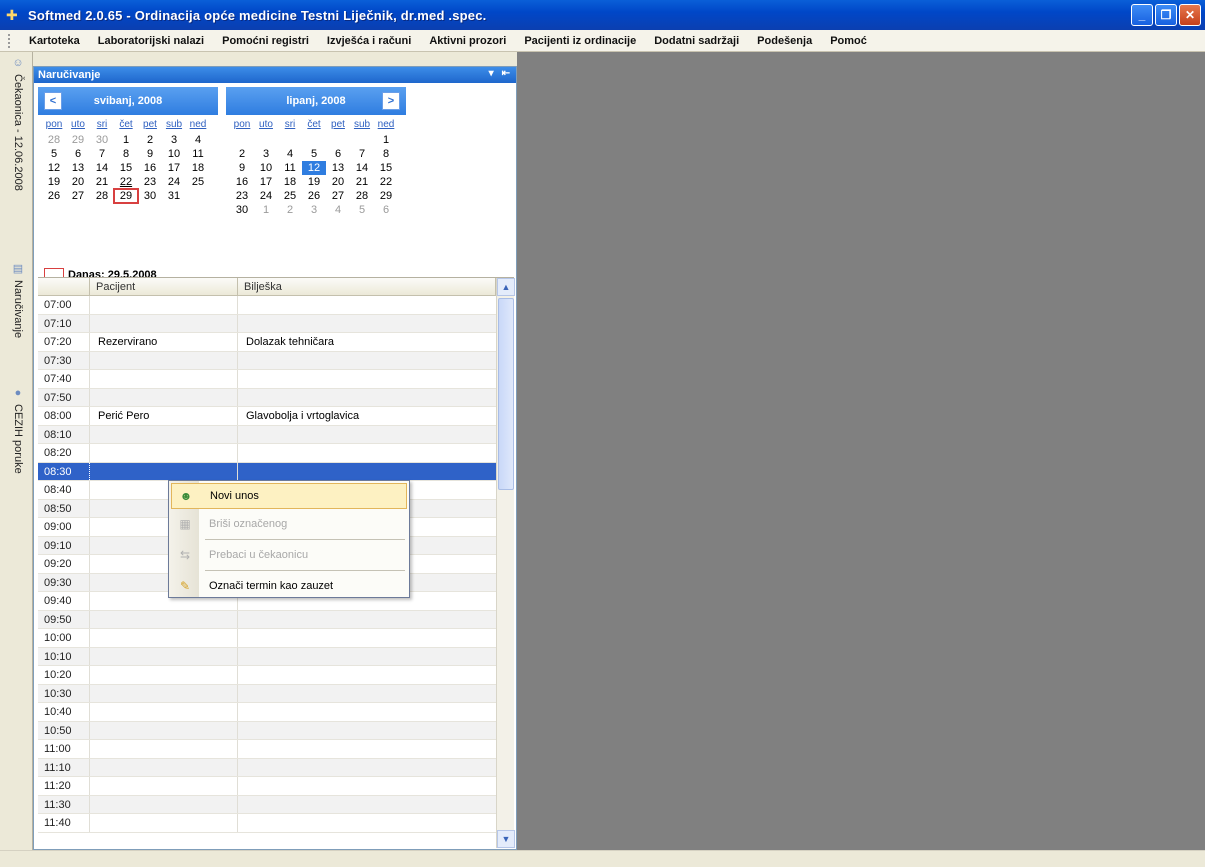 This screenshot has width=1205, height=867. Describe the element at coordinates (506, 287) in the screenshot. I see `scroll-up-button: ▲` at that location.